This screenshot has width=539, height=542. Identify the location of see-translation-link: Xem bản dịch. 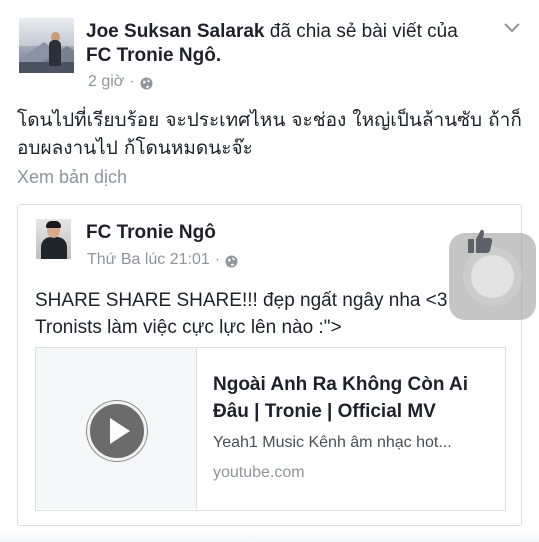
(72, 177).